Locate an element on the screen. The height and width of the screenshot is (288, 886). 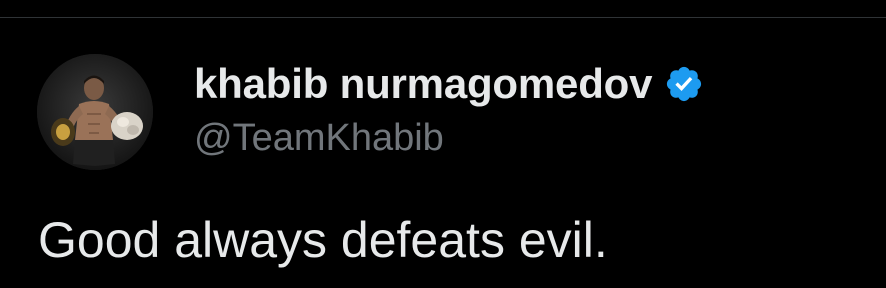
tweet-text: Good always defeats evil. is located at coordinates (323, 240).